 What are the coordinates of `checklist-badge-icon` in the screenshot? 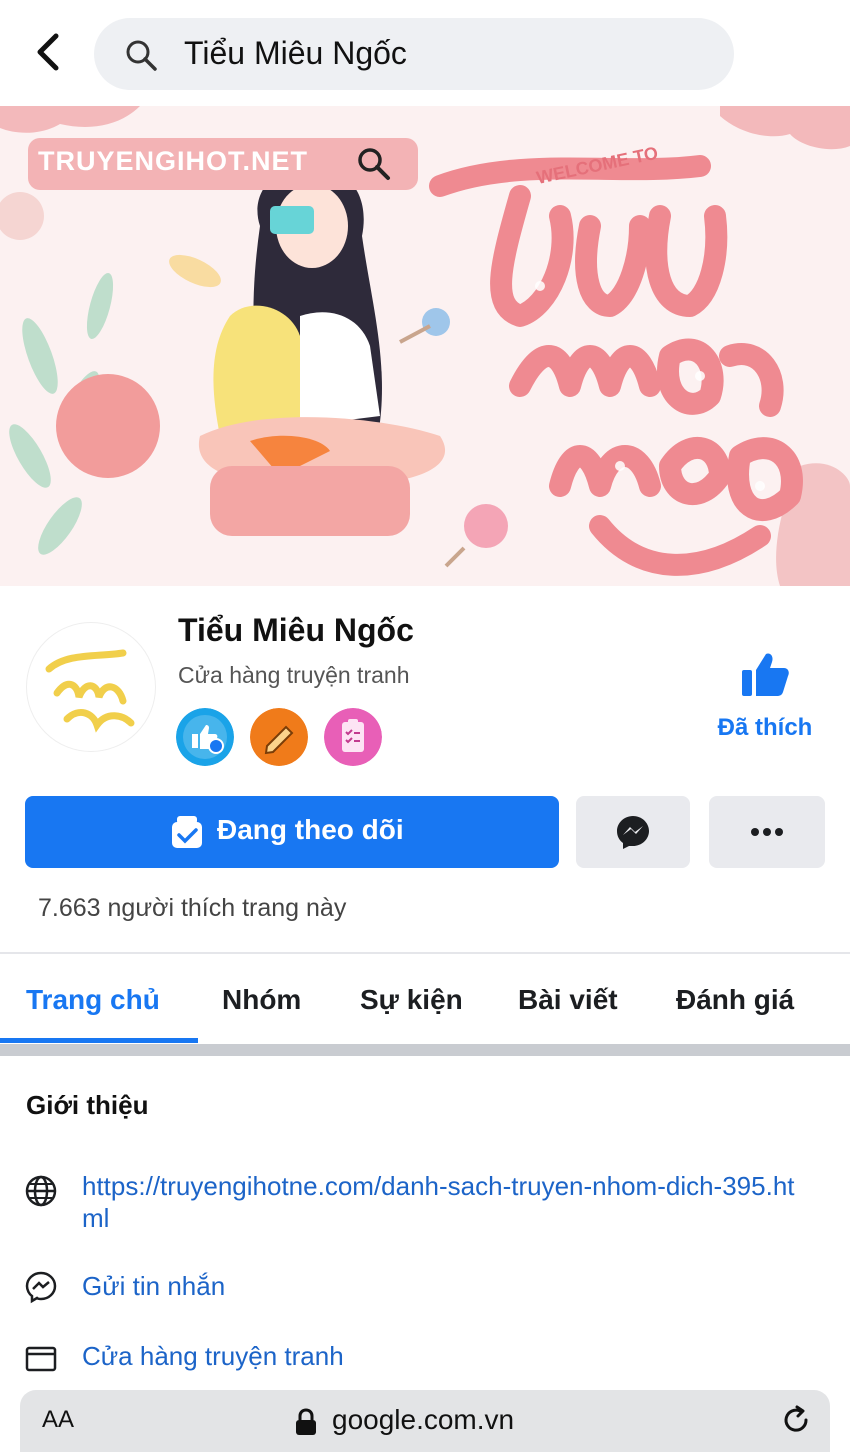 It's located at (353, 737).